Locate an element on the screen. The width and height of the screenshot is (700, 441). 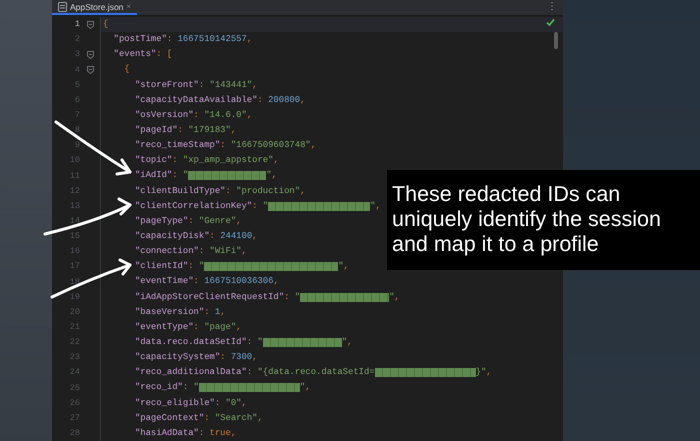
code-line: "eventTime": 1667510036306, is located at coordinates (206, 281).